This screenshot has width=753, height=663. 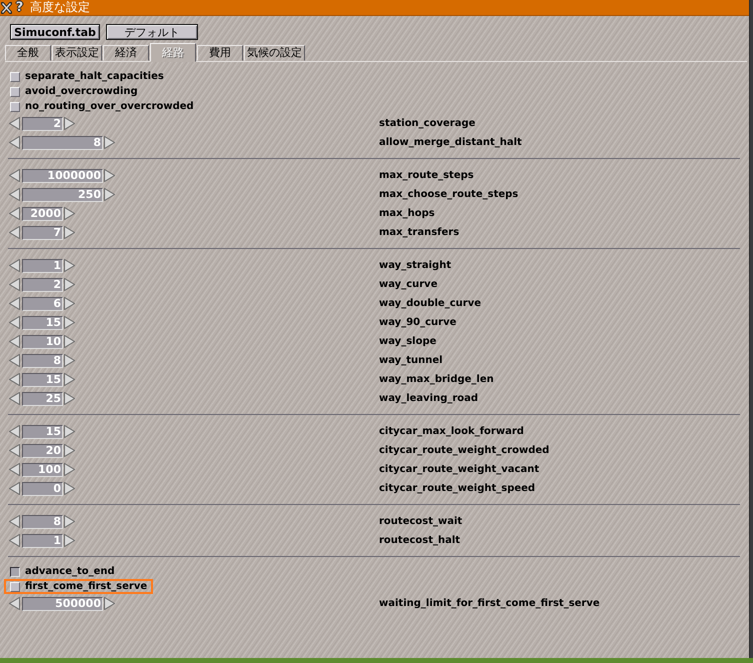 What do you see at coordinates (79, 586) in the screenshot?
I see `checkbox-option: first_come_first_serve` at bounding box center [79, 586].